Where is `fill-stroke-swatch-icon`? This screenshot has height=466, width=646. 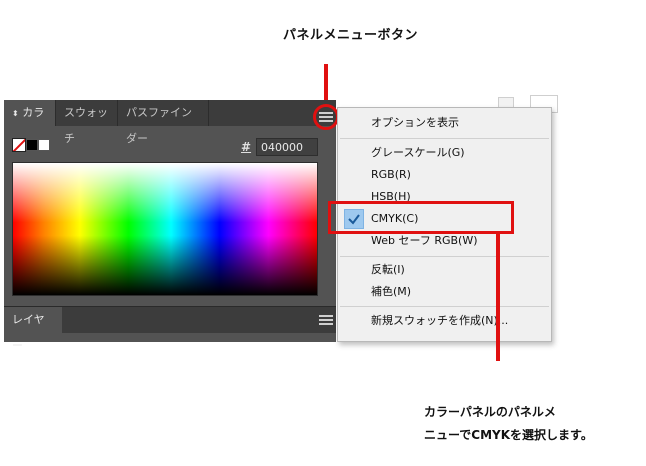
fill-stroke-swatch-icon is located at coordinates (32, 145).